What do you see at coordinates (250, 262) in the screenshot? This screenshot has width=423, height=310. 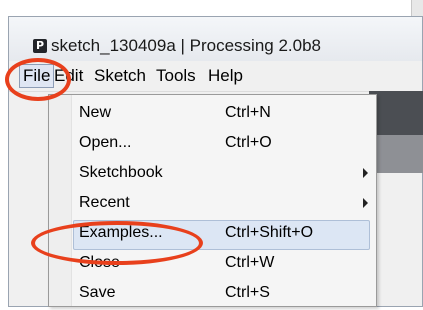 I see `menu-item-shortcut: Ctrl+W` at bounding box center [250, 262].